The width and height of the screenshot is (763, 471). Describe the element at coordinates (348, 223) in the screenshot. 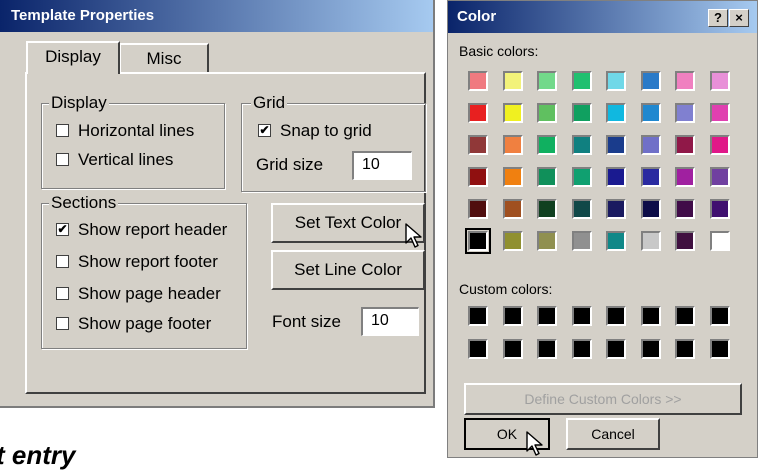

I see `set-text-color-button: Set Text Color` at that location.